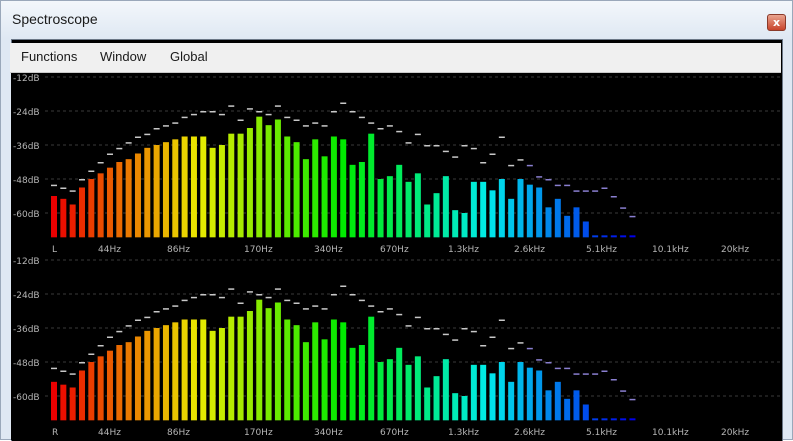  Describe the element at coordinates (26, 181) in the screenshot. I see `db-label: -48dB` at that location.